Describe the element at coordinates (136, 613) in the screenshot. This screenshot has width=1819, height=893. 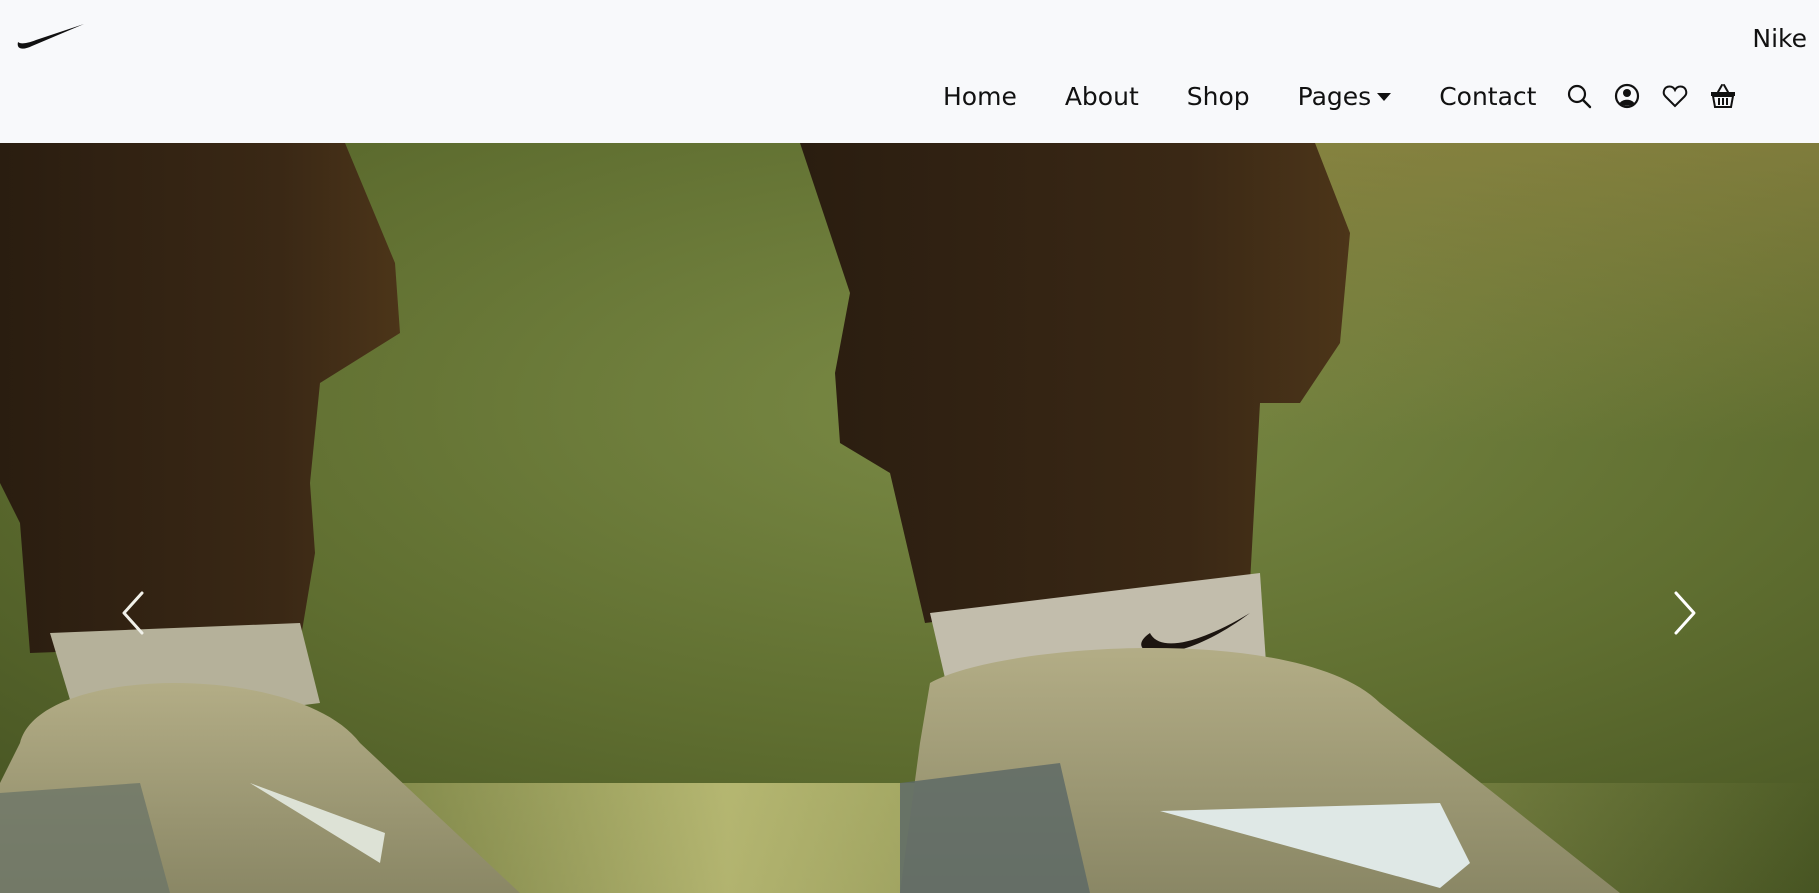
I see `chevron-left-icon` at that location.